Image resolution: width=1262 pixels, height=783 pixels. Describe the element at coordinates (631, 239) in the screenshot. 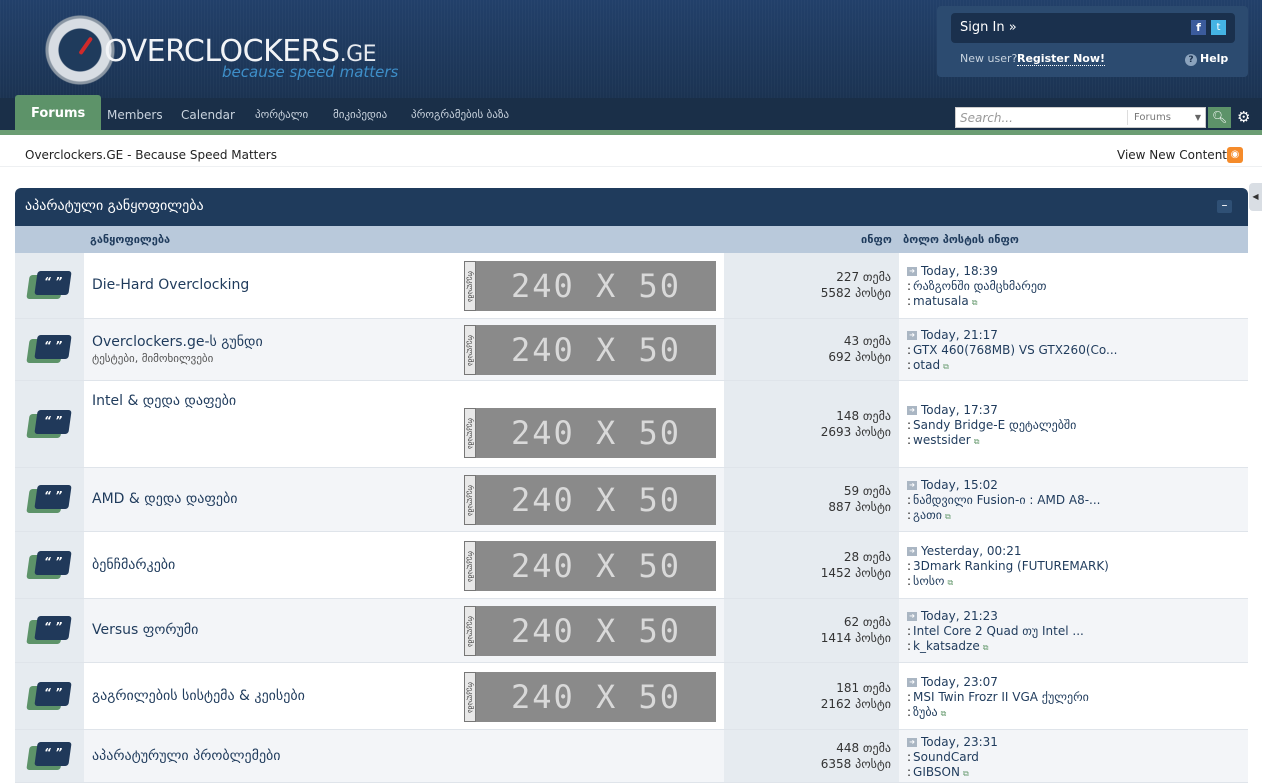

I see `column-header: განყოფილება ინფო ბოლო პოსტის ინფო` at that location.